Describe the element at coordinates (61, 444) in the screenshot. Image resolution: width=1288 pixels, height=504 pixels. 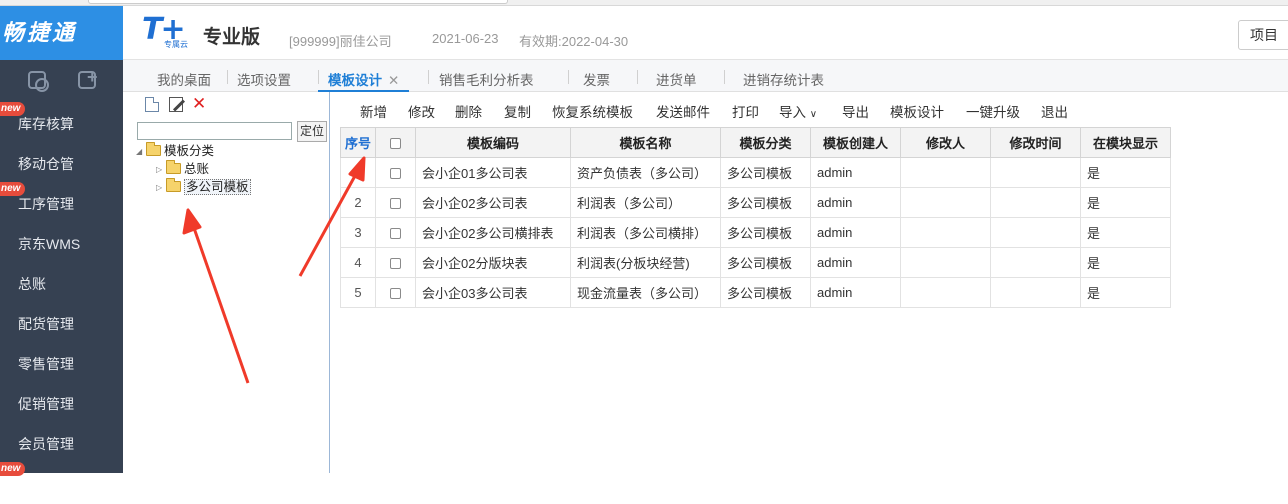
I see `nav-item-membership: 会员管理` at that location.